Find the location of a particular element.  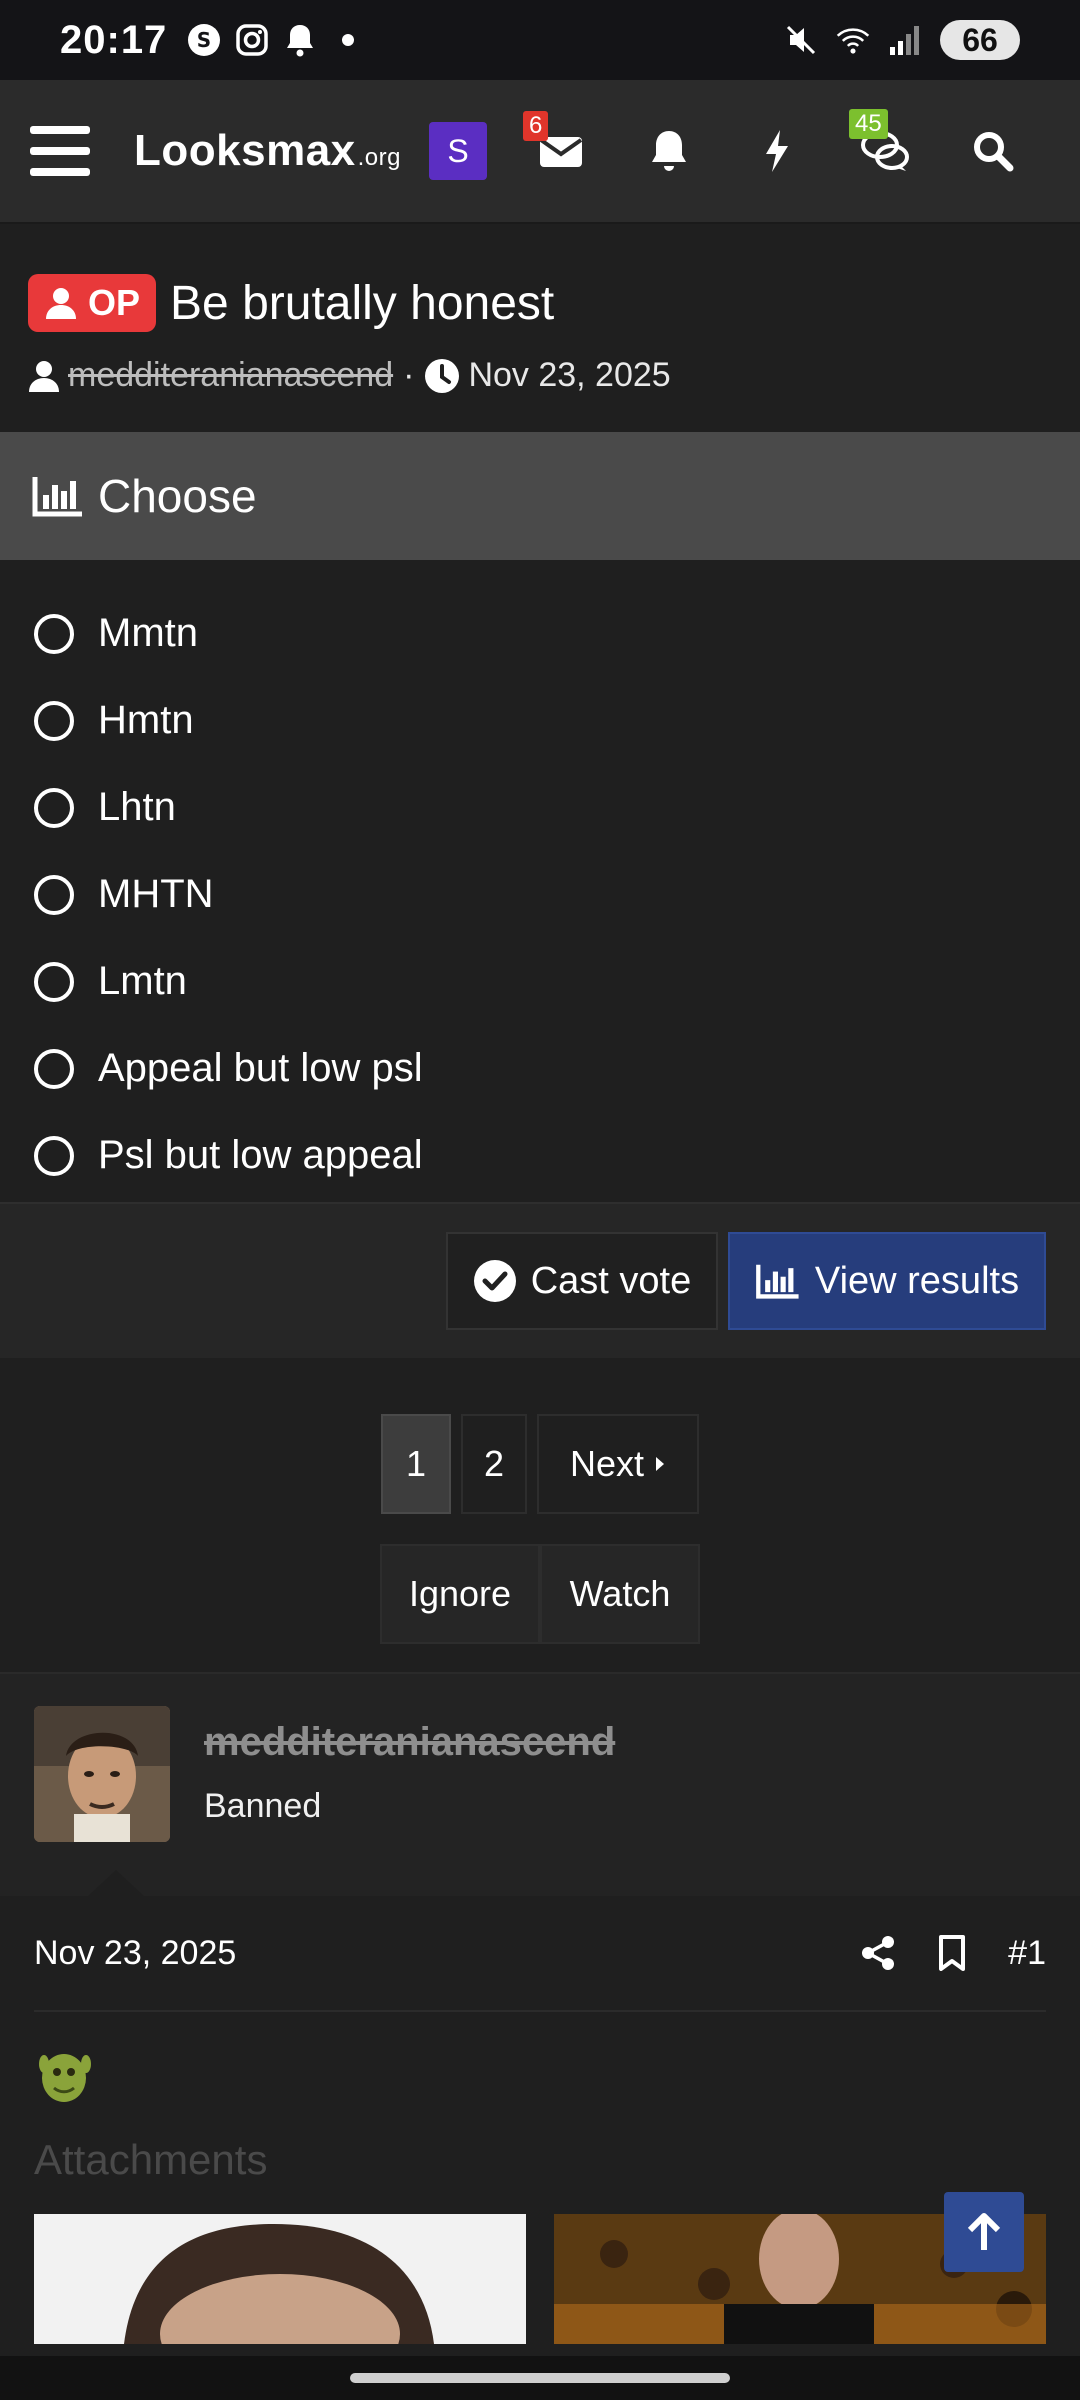

post-date: Nov 23, 2025 is located at coordinates (135, 1953).